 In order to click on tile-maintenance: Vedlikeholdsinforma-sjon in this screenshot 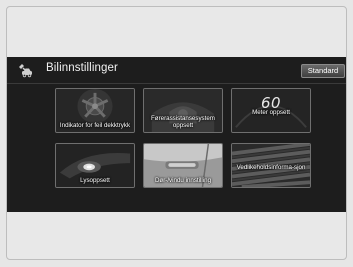, I will do `click(271, 165)`.